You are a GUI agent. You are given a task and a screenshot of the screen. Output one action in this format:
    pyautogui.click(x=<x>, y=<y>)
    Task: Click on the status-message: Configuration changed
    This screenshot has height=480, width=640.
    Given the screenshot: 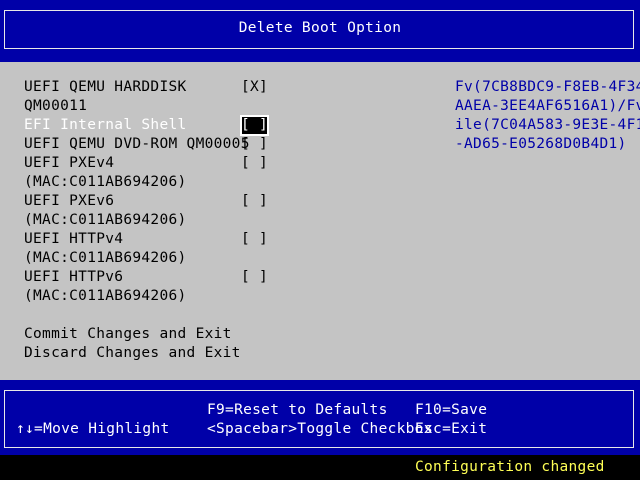 What is the action you would take?
    pyautogui.click(x=510, y=467)
    